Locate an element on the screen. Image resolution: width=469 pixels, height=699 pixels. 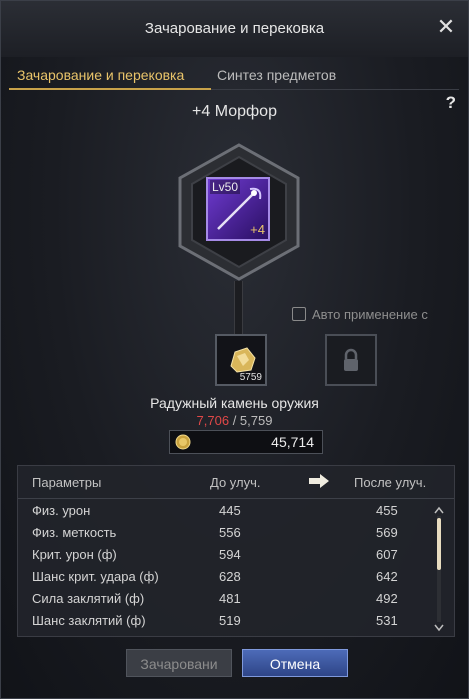
chevron-up-icon is located at coordinates (439, 510).